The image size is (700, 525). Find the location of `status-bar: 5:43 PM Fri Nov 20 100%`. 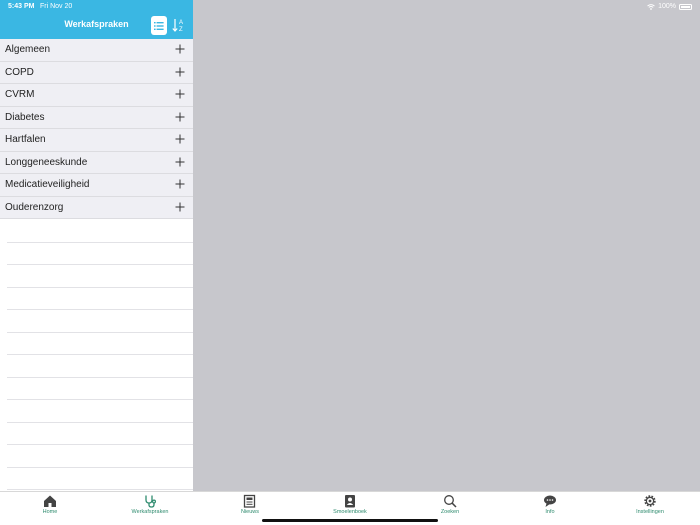

status-bar: 5:43 PM Fri Nov 20 100% is located at coordinates (350, 6).